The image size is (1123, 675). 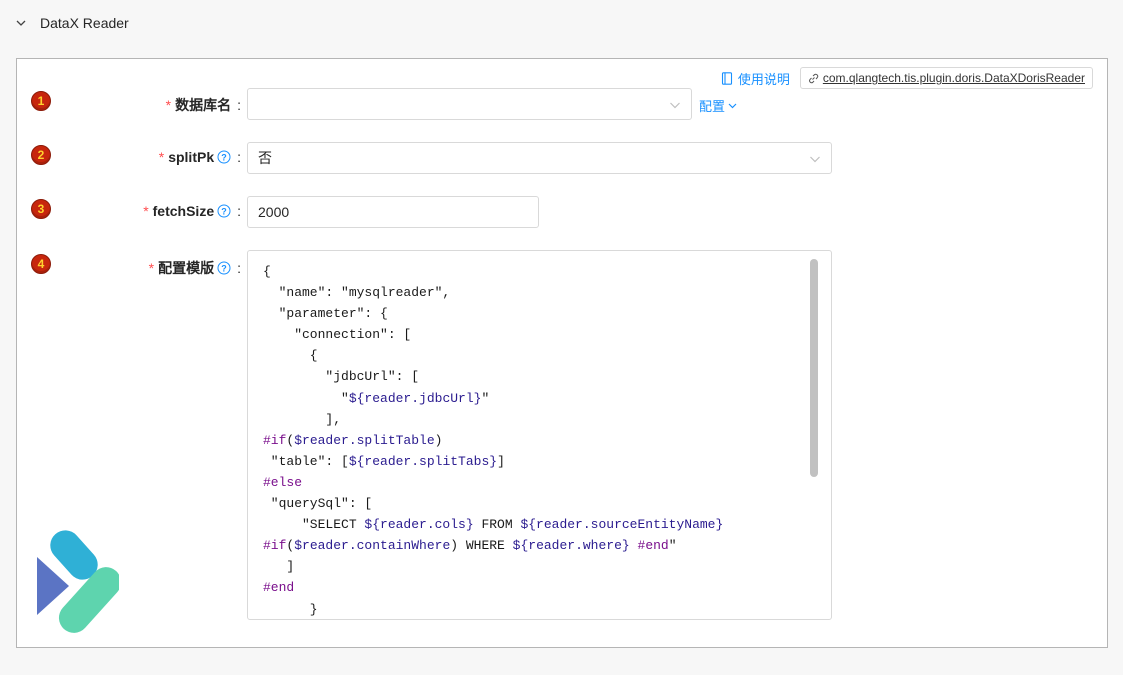 I want to click on section-header-datax-reader: DataX Reader, so click(x=561, y=23).